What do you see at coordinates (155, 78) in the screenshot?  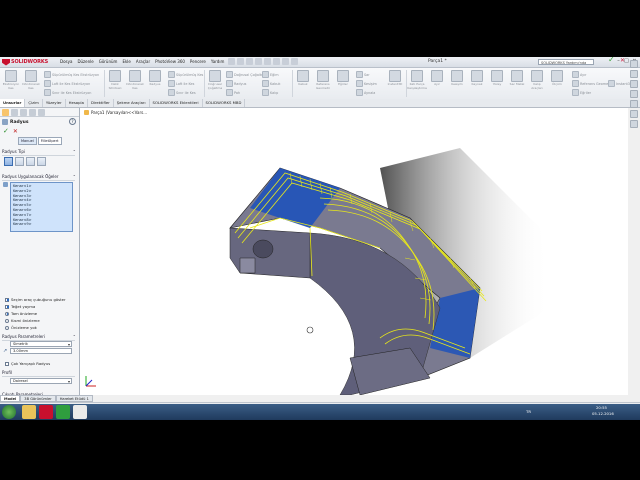 I see `ribbon-fillet-big: Radyus` at bounding box center [155, 78].